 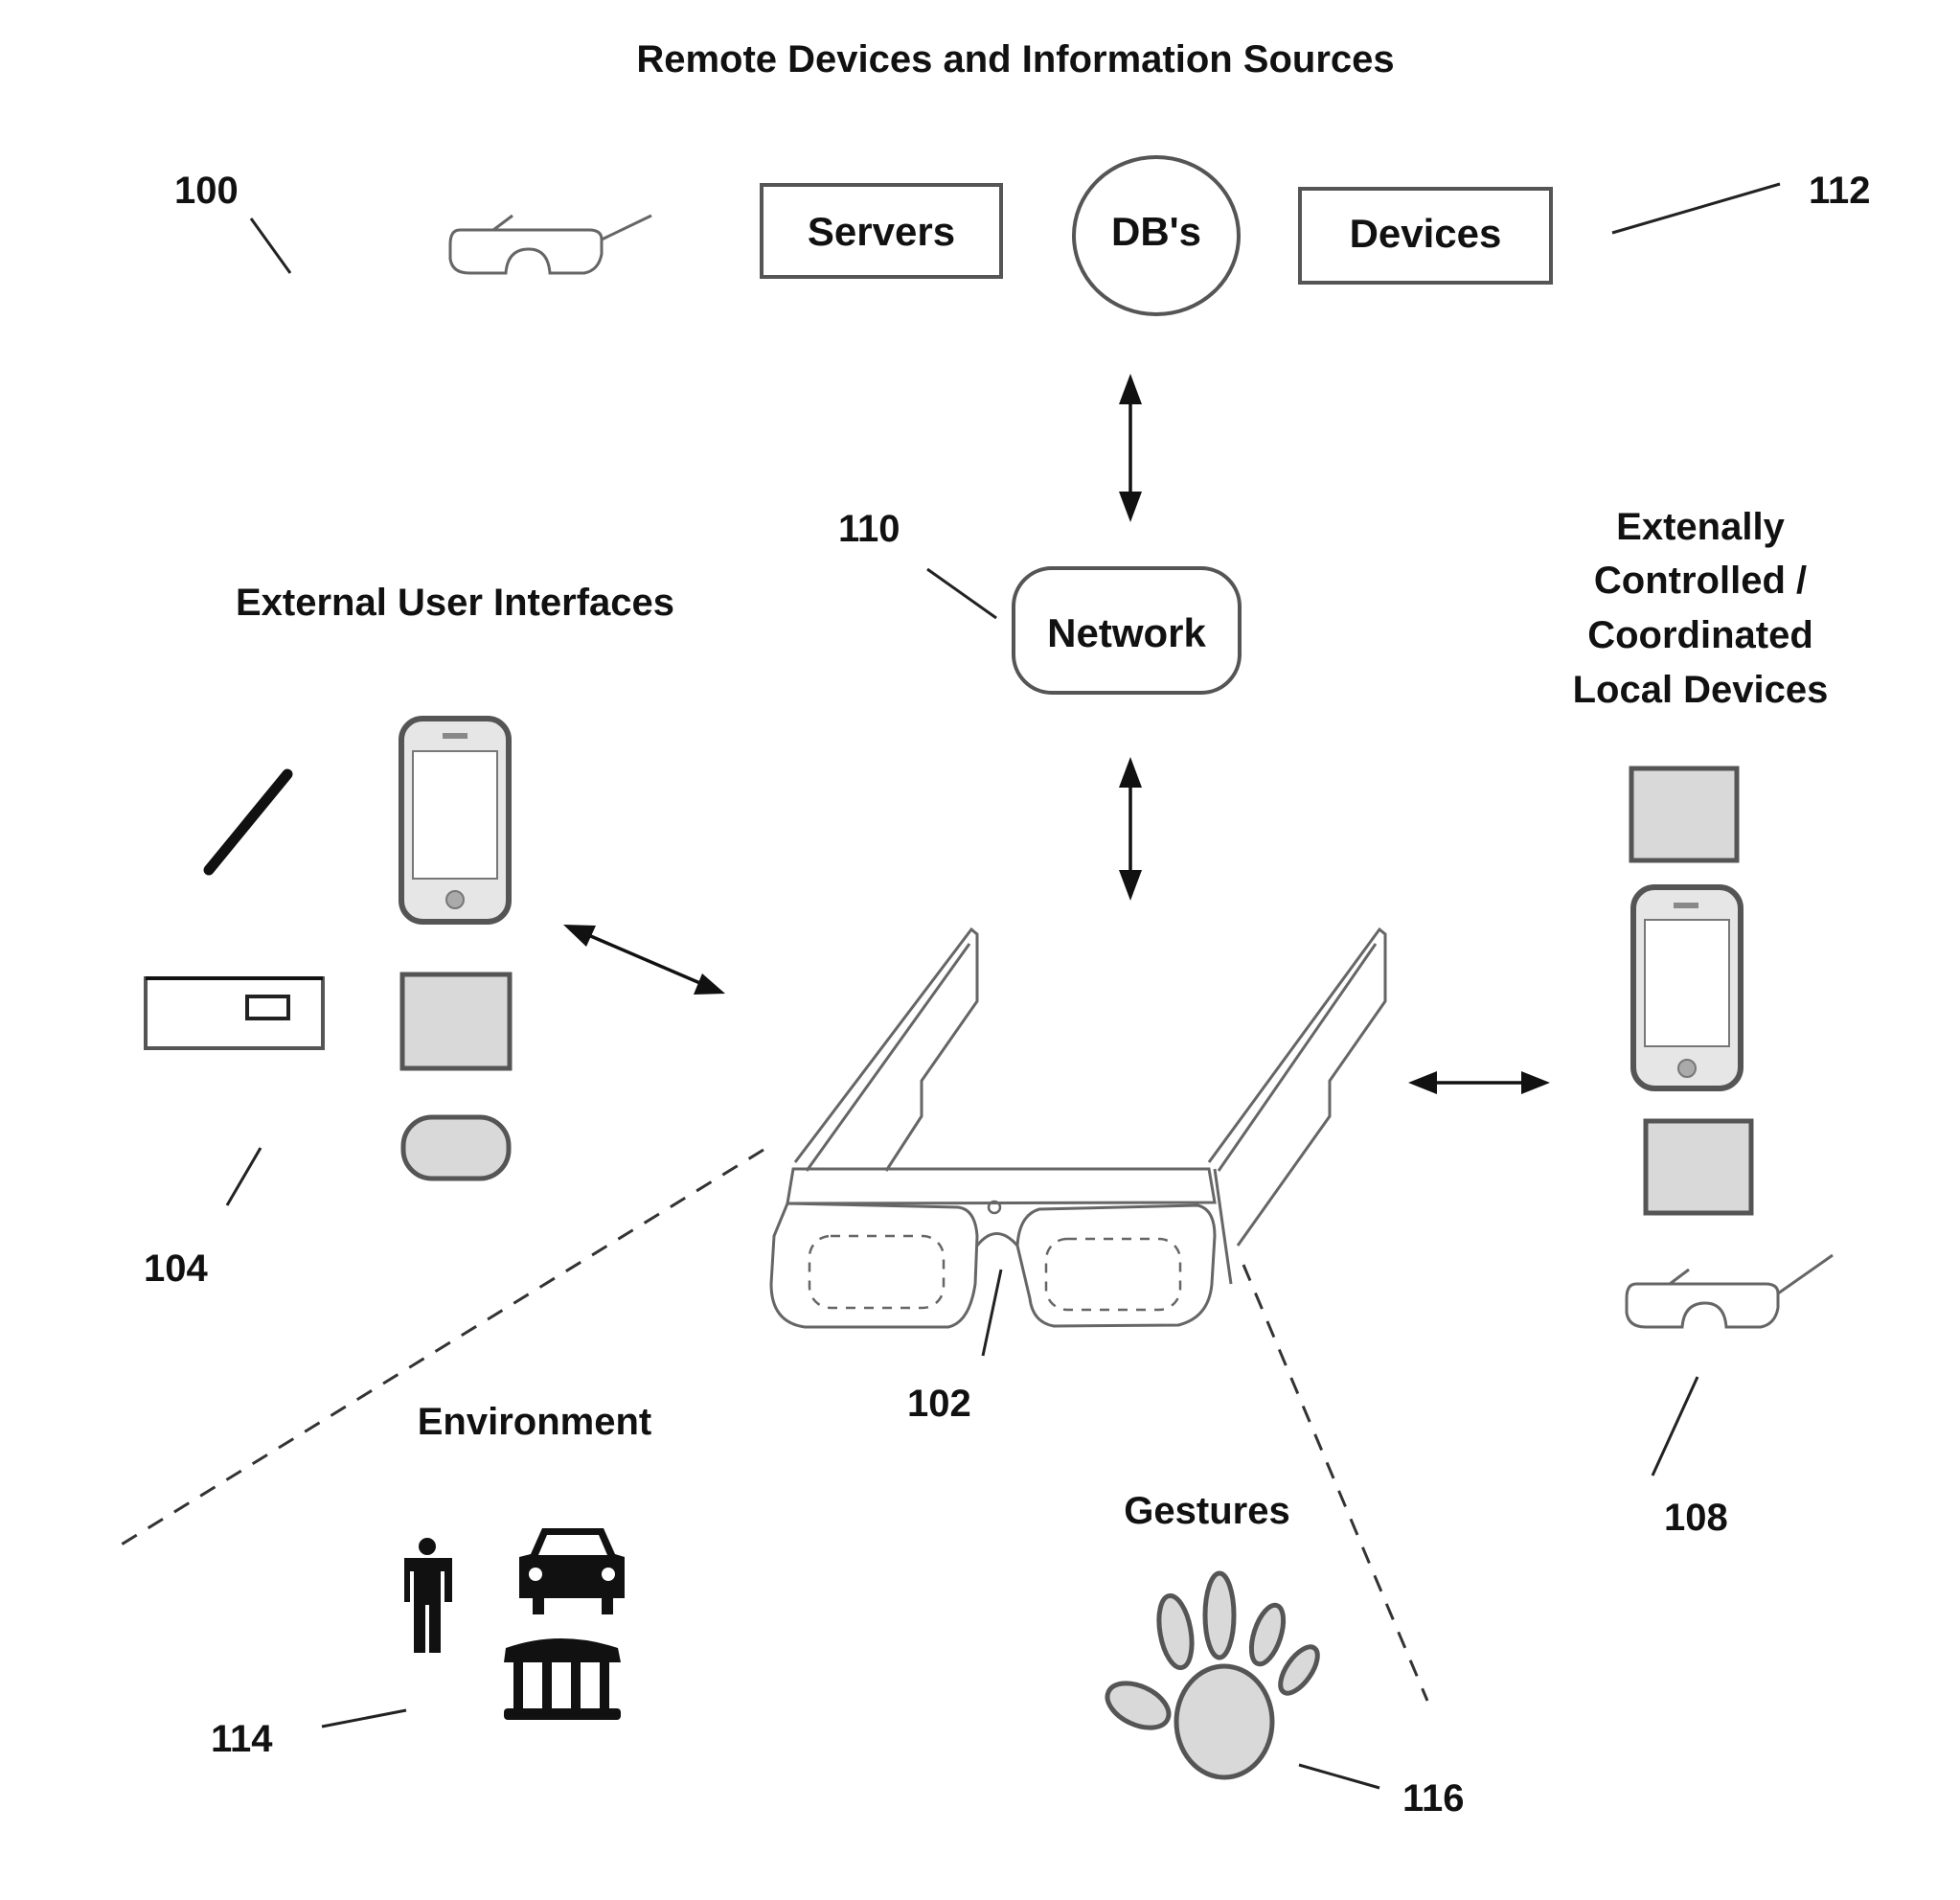 I want to click on external-ui-glasses-arrow, so click(x=644, y=960).